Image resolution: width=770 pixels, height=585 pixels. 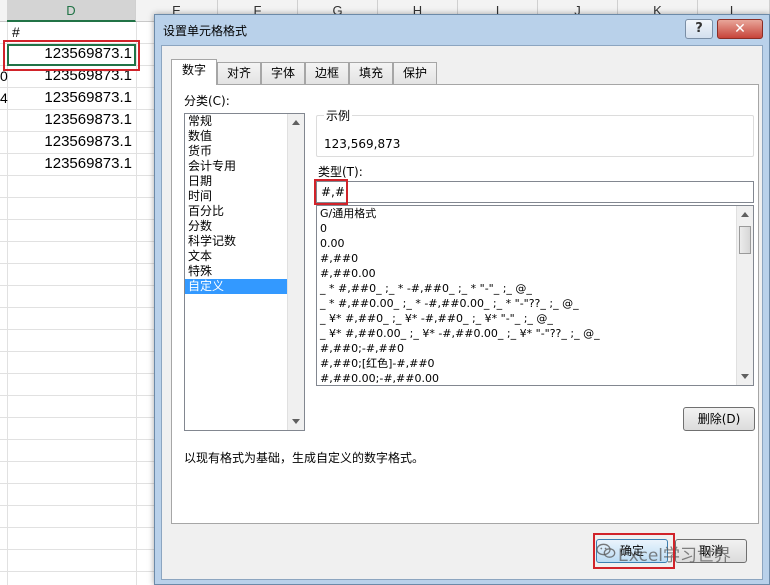 What do you see at coordinates (462, 30) in the screenshot?
I see `dialog-titlebar: 设置单元格格式 ? ✕` at bounding box center [462, 30].